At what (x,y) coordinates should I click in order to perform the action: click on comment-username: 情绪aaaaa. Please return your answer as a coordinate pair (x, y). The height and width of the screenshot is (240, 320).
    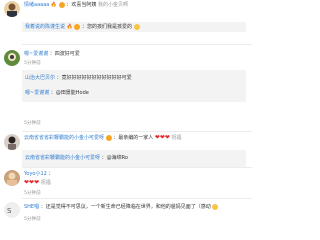
    Looking at the image, I should click on (36, 5).